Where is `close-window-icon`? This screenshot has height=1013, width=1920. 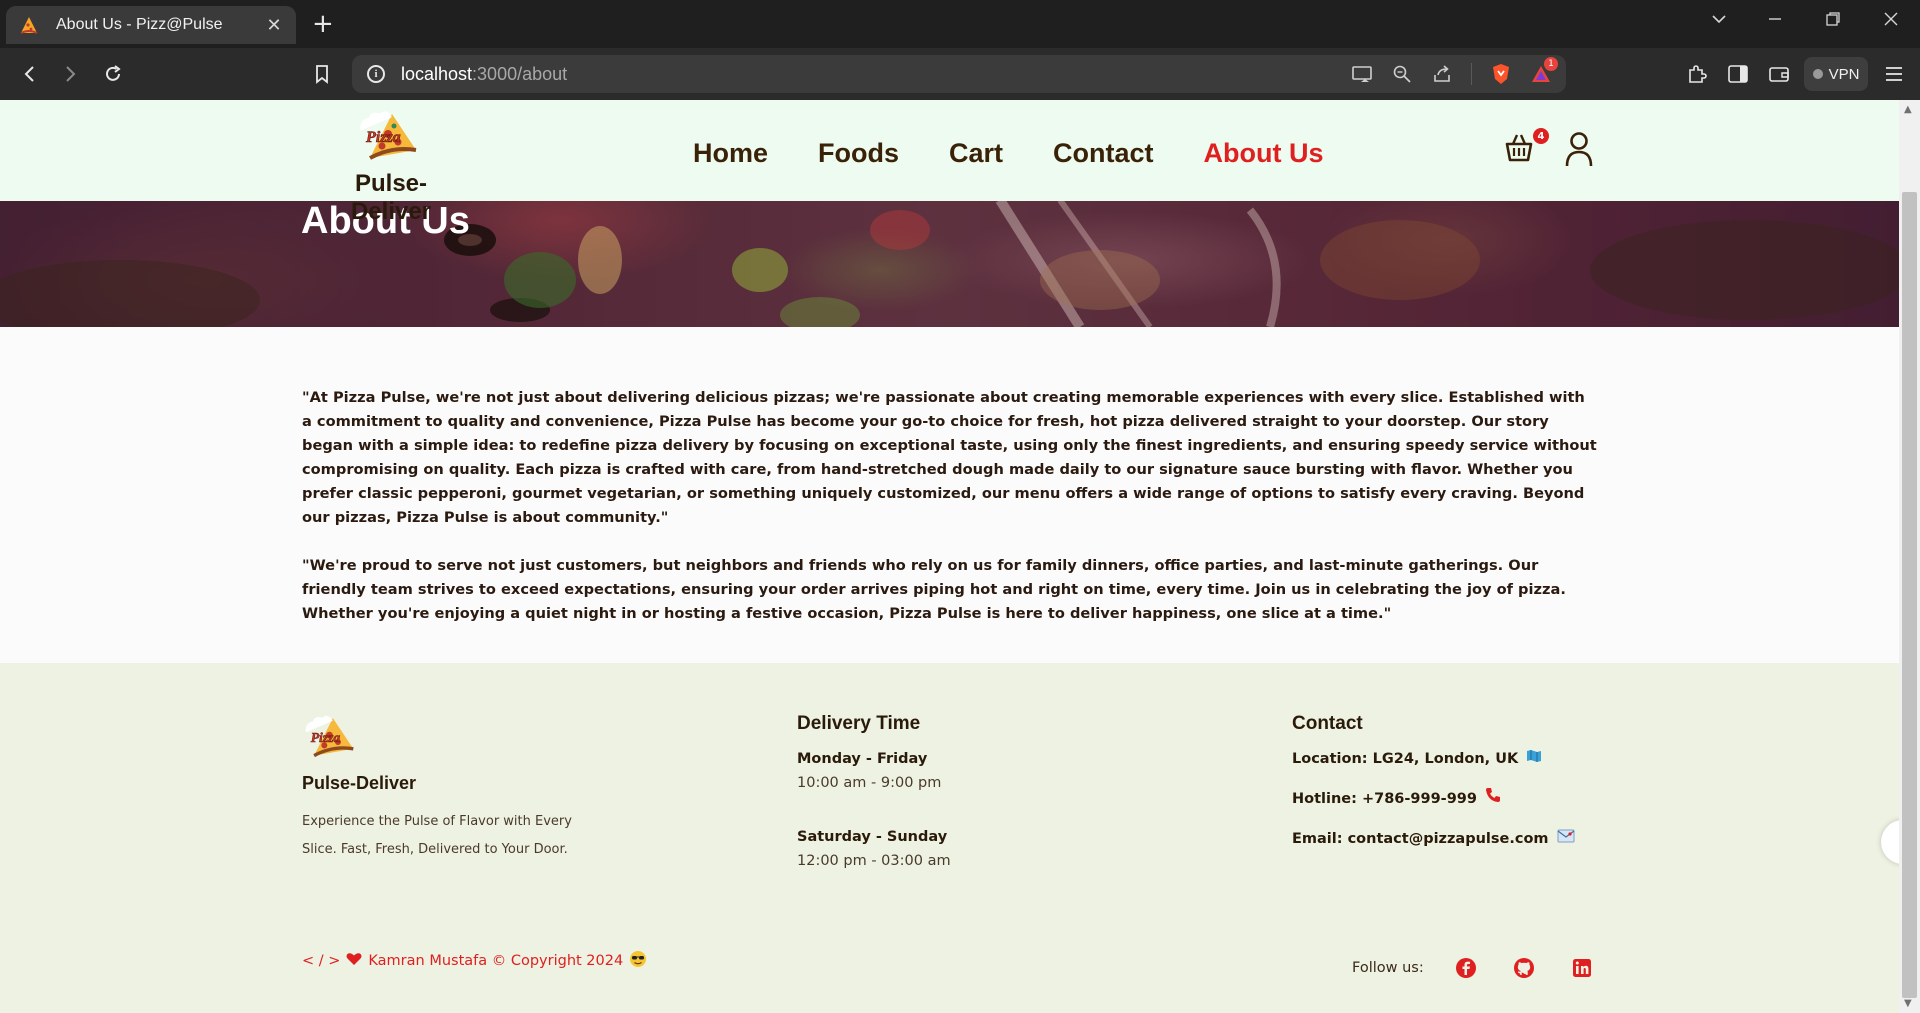
close-window-icon is located at coordinates (1891, 21).